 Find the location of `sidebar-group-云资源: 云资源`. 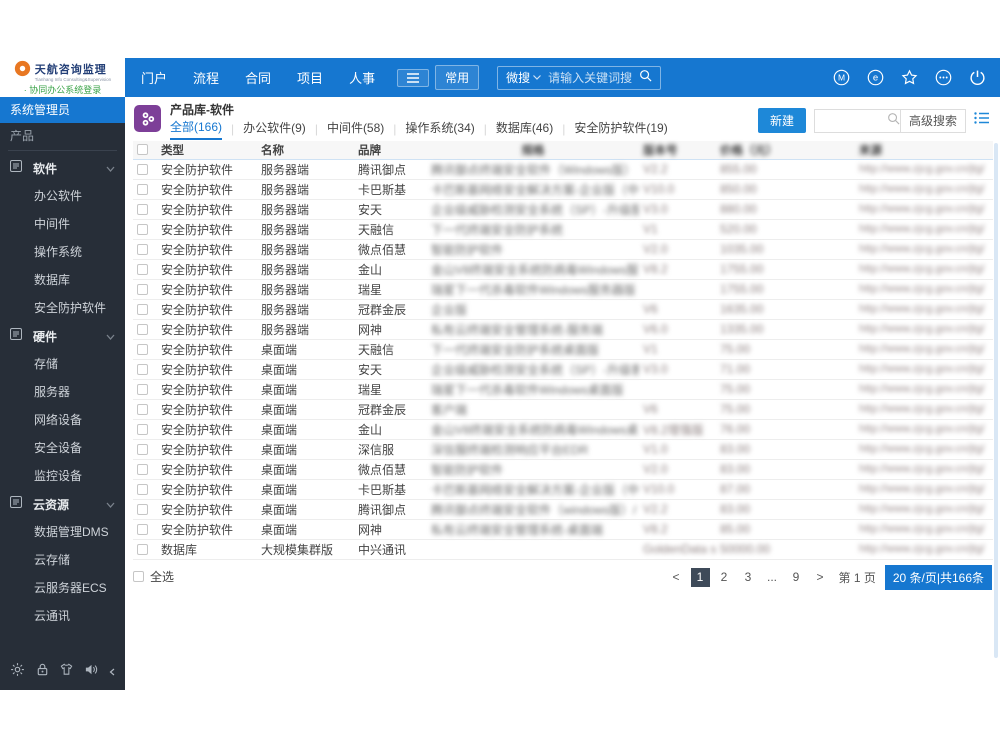

sidebar-group-云资源: 云资源 is located at coordinates (62, 504).